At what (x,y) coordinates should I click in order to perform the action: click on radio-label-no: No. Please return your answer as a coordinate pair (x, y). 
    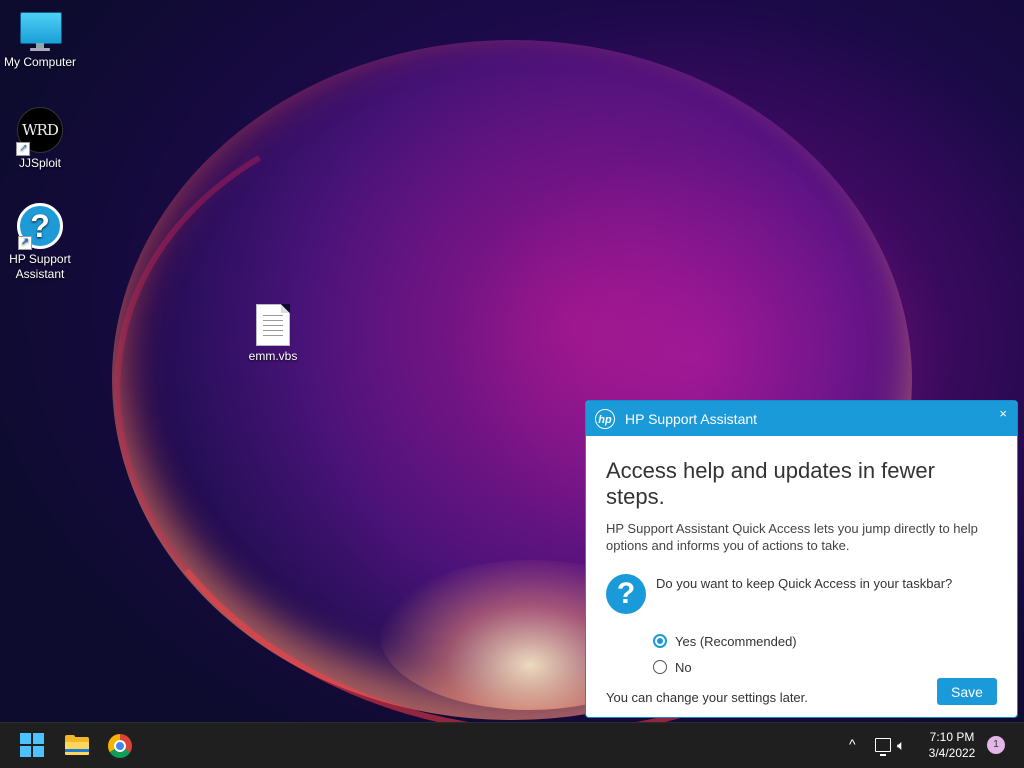
    Looking at the image, I should click on (683, 667).